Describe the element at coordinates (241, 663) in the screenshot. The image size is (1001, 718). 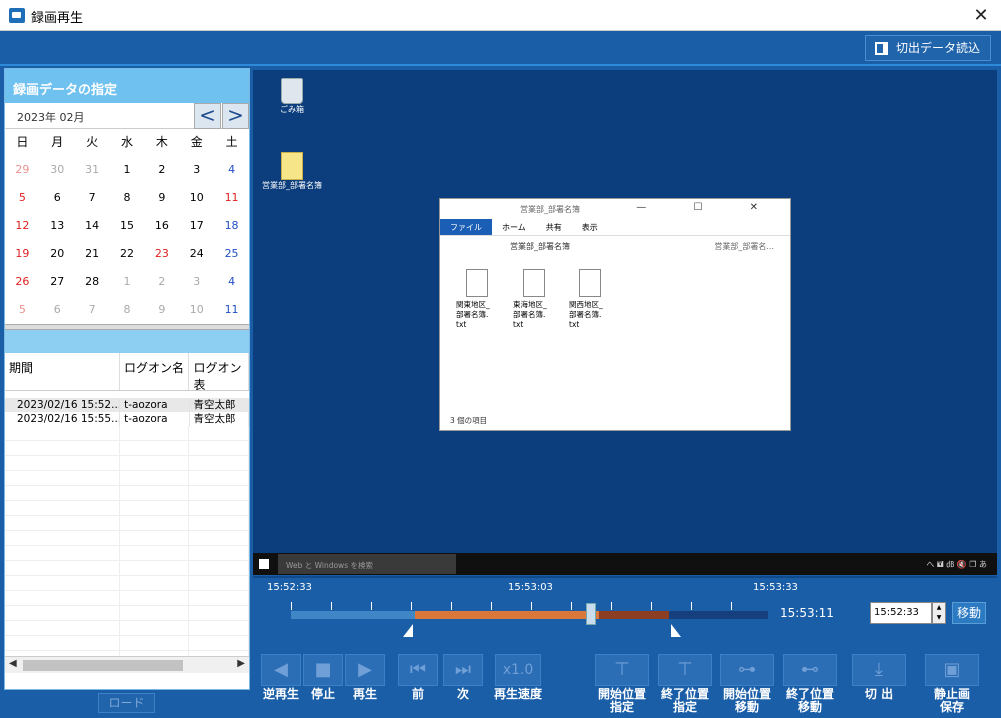
I see `scroll-right-icon: ▶` at that location.